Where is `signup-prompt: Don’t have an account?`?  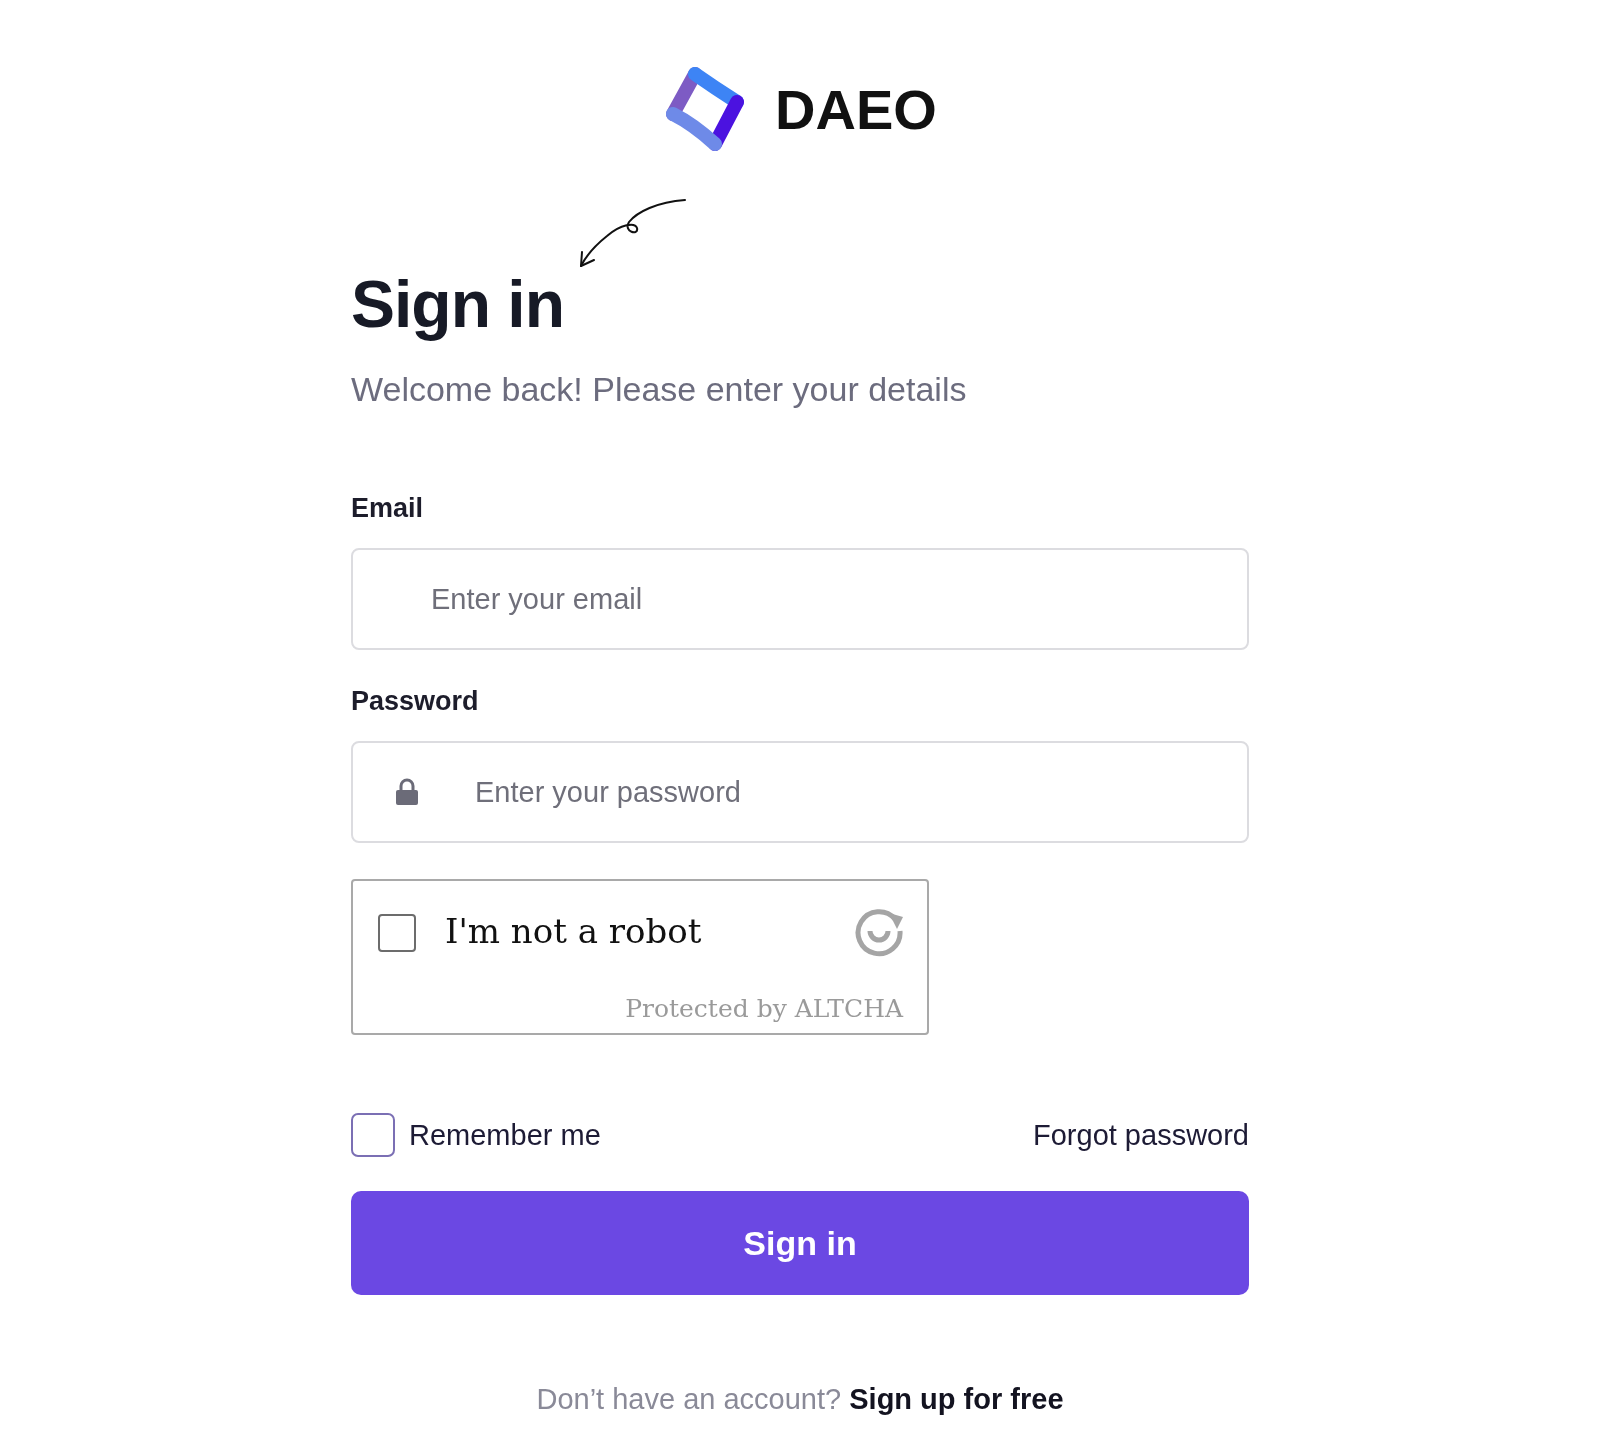
signup-prompt: Don’t have an account? is located at coordinates (689, 1399).